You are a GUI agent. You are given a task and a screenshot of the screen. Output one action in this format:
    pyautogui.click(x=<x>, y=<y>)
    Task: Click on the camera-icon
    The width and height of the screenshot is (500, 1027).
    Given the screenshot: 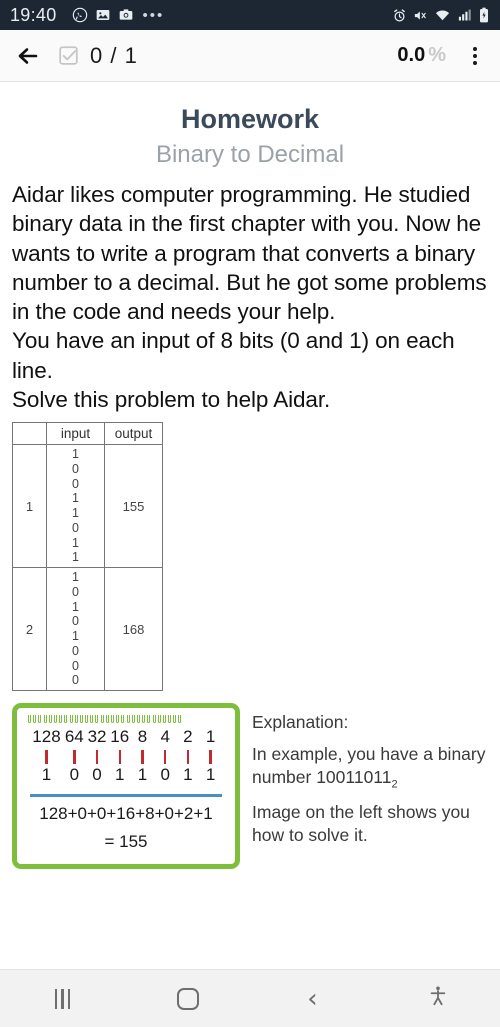 What is the action you would take?
    pyautogui.click(x=126, y=15)
    